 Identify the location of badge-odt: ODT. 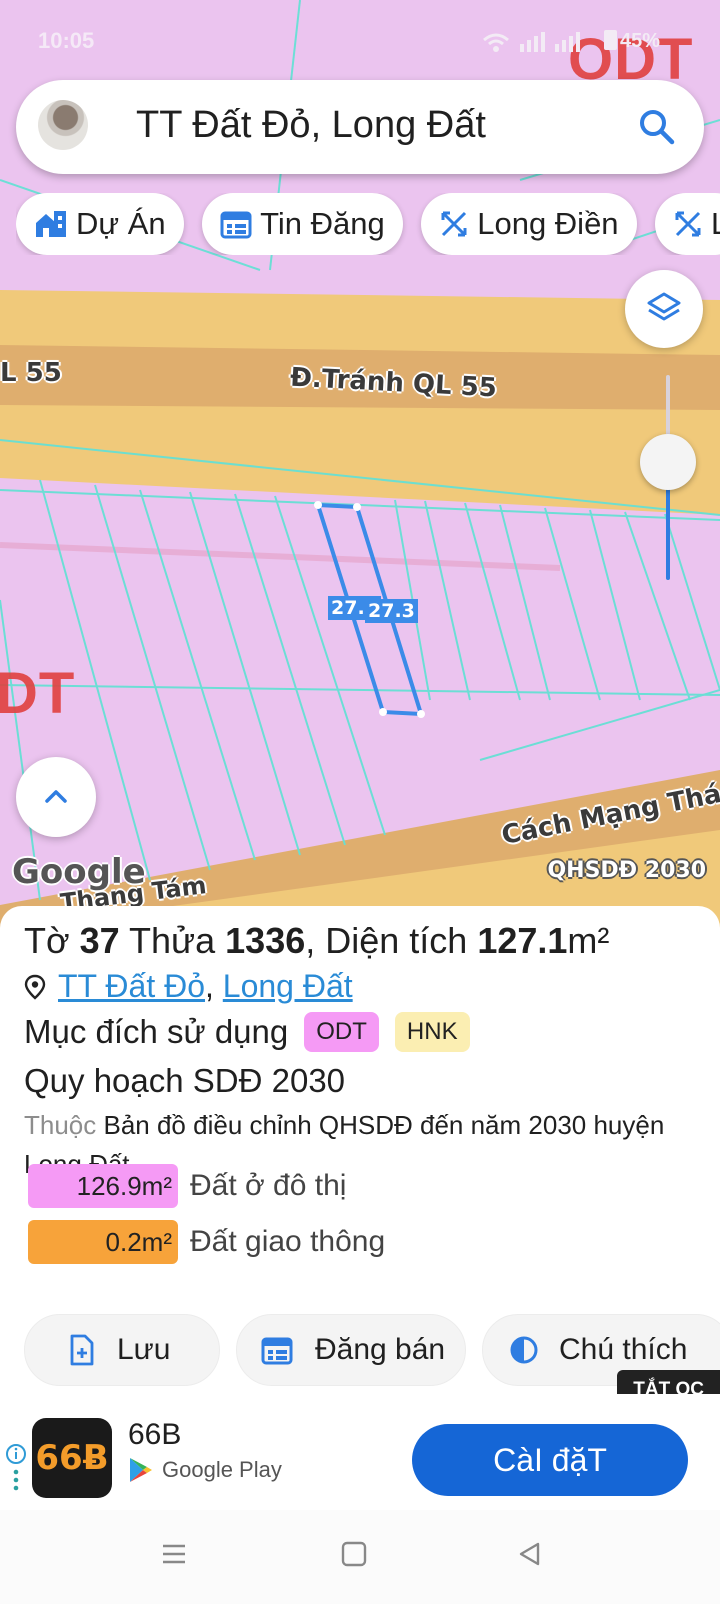
(341, 1032).